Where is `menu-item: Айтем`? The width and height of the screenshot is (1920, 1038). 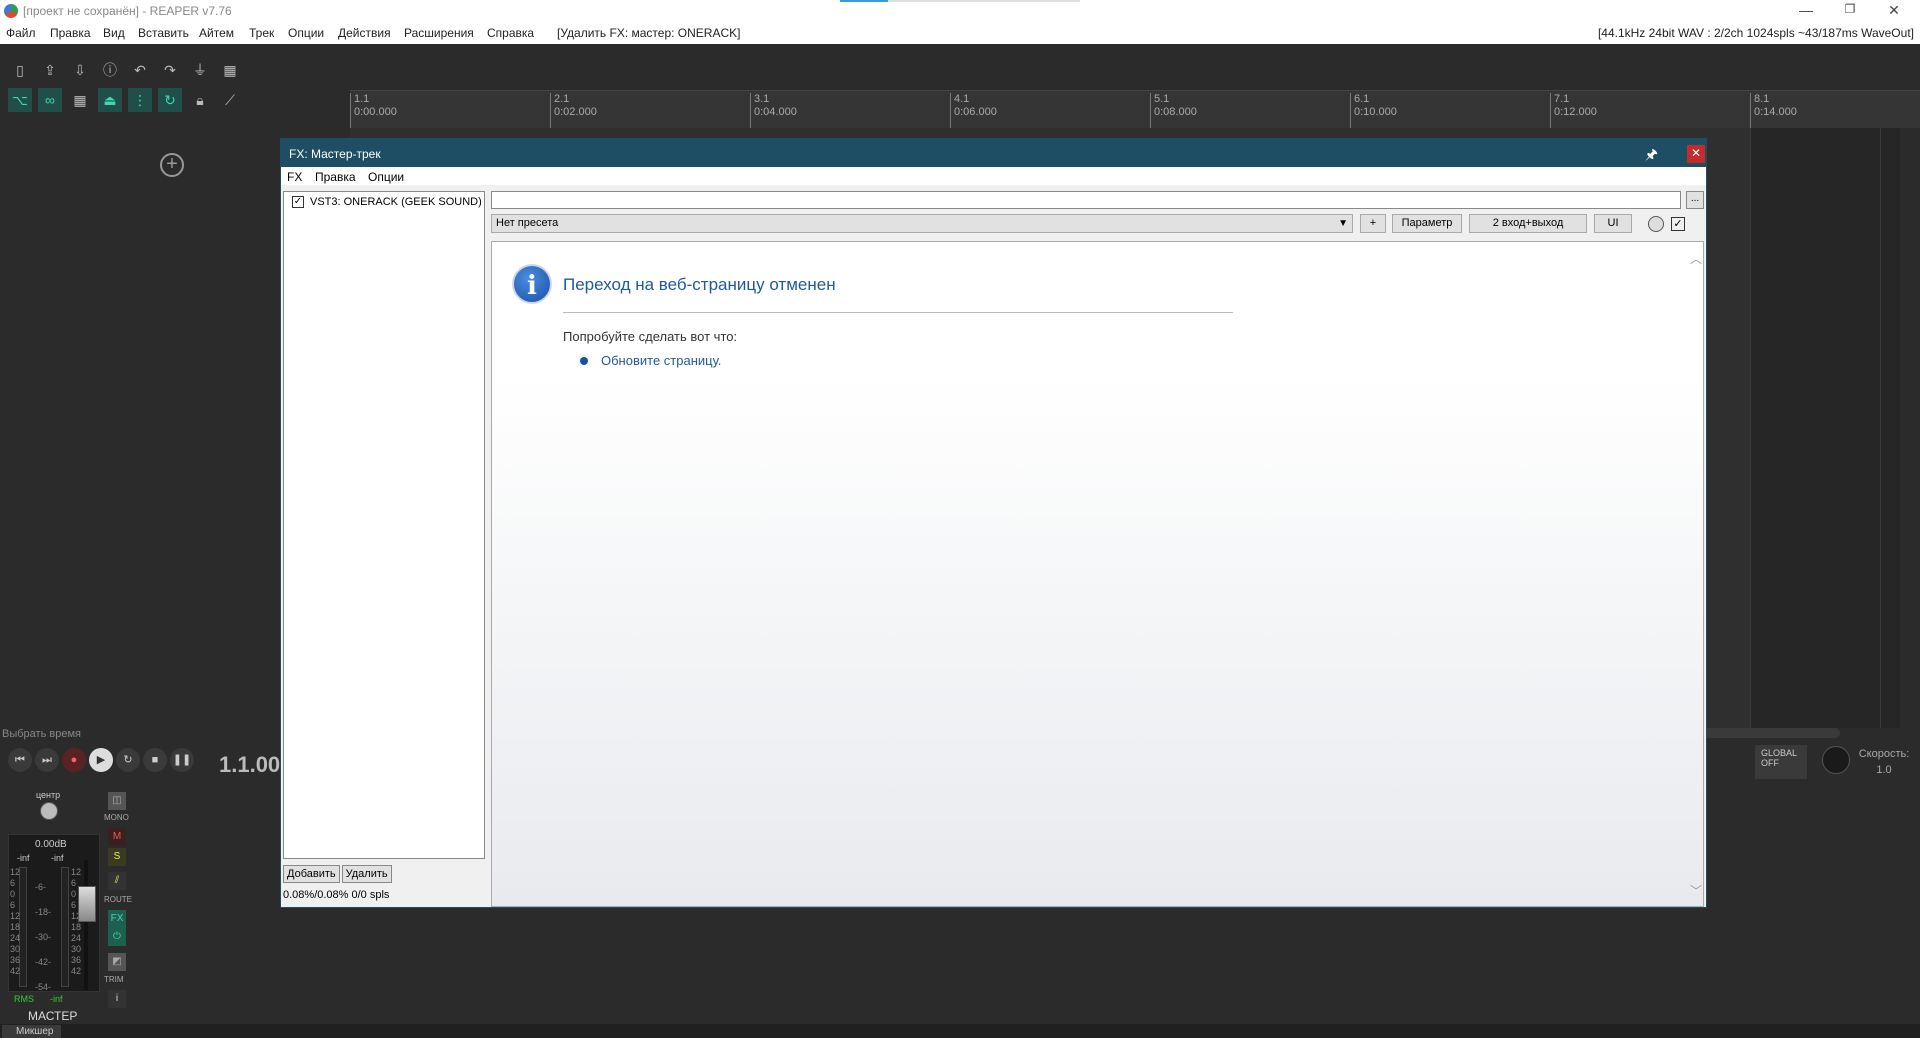
menu-item: Айтем is located at coordinates (216, 33).